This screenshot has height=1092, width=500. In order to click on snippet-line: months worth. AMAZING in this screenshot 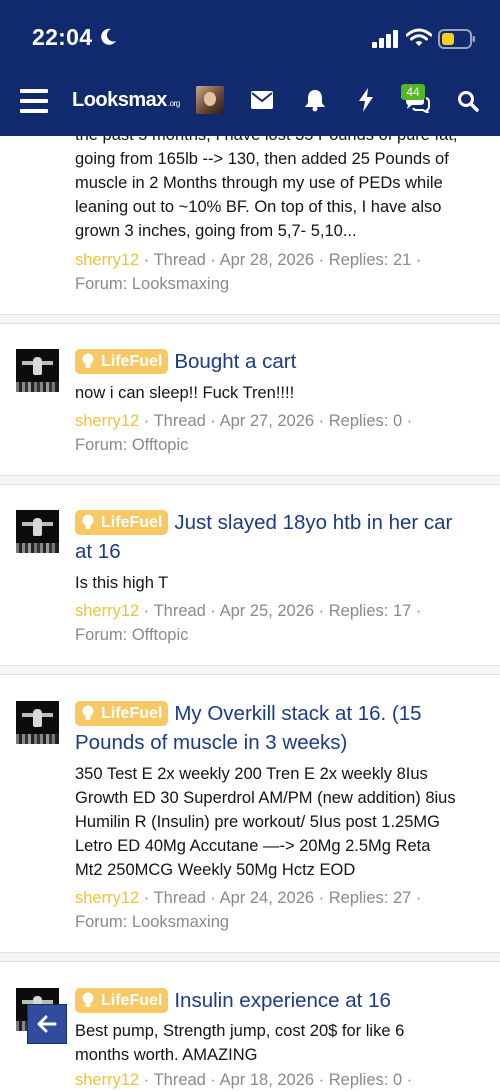, I will do `click(166, 1055)`.